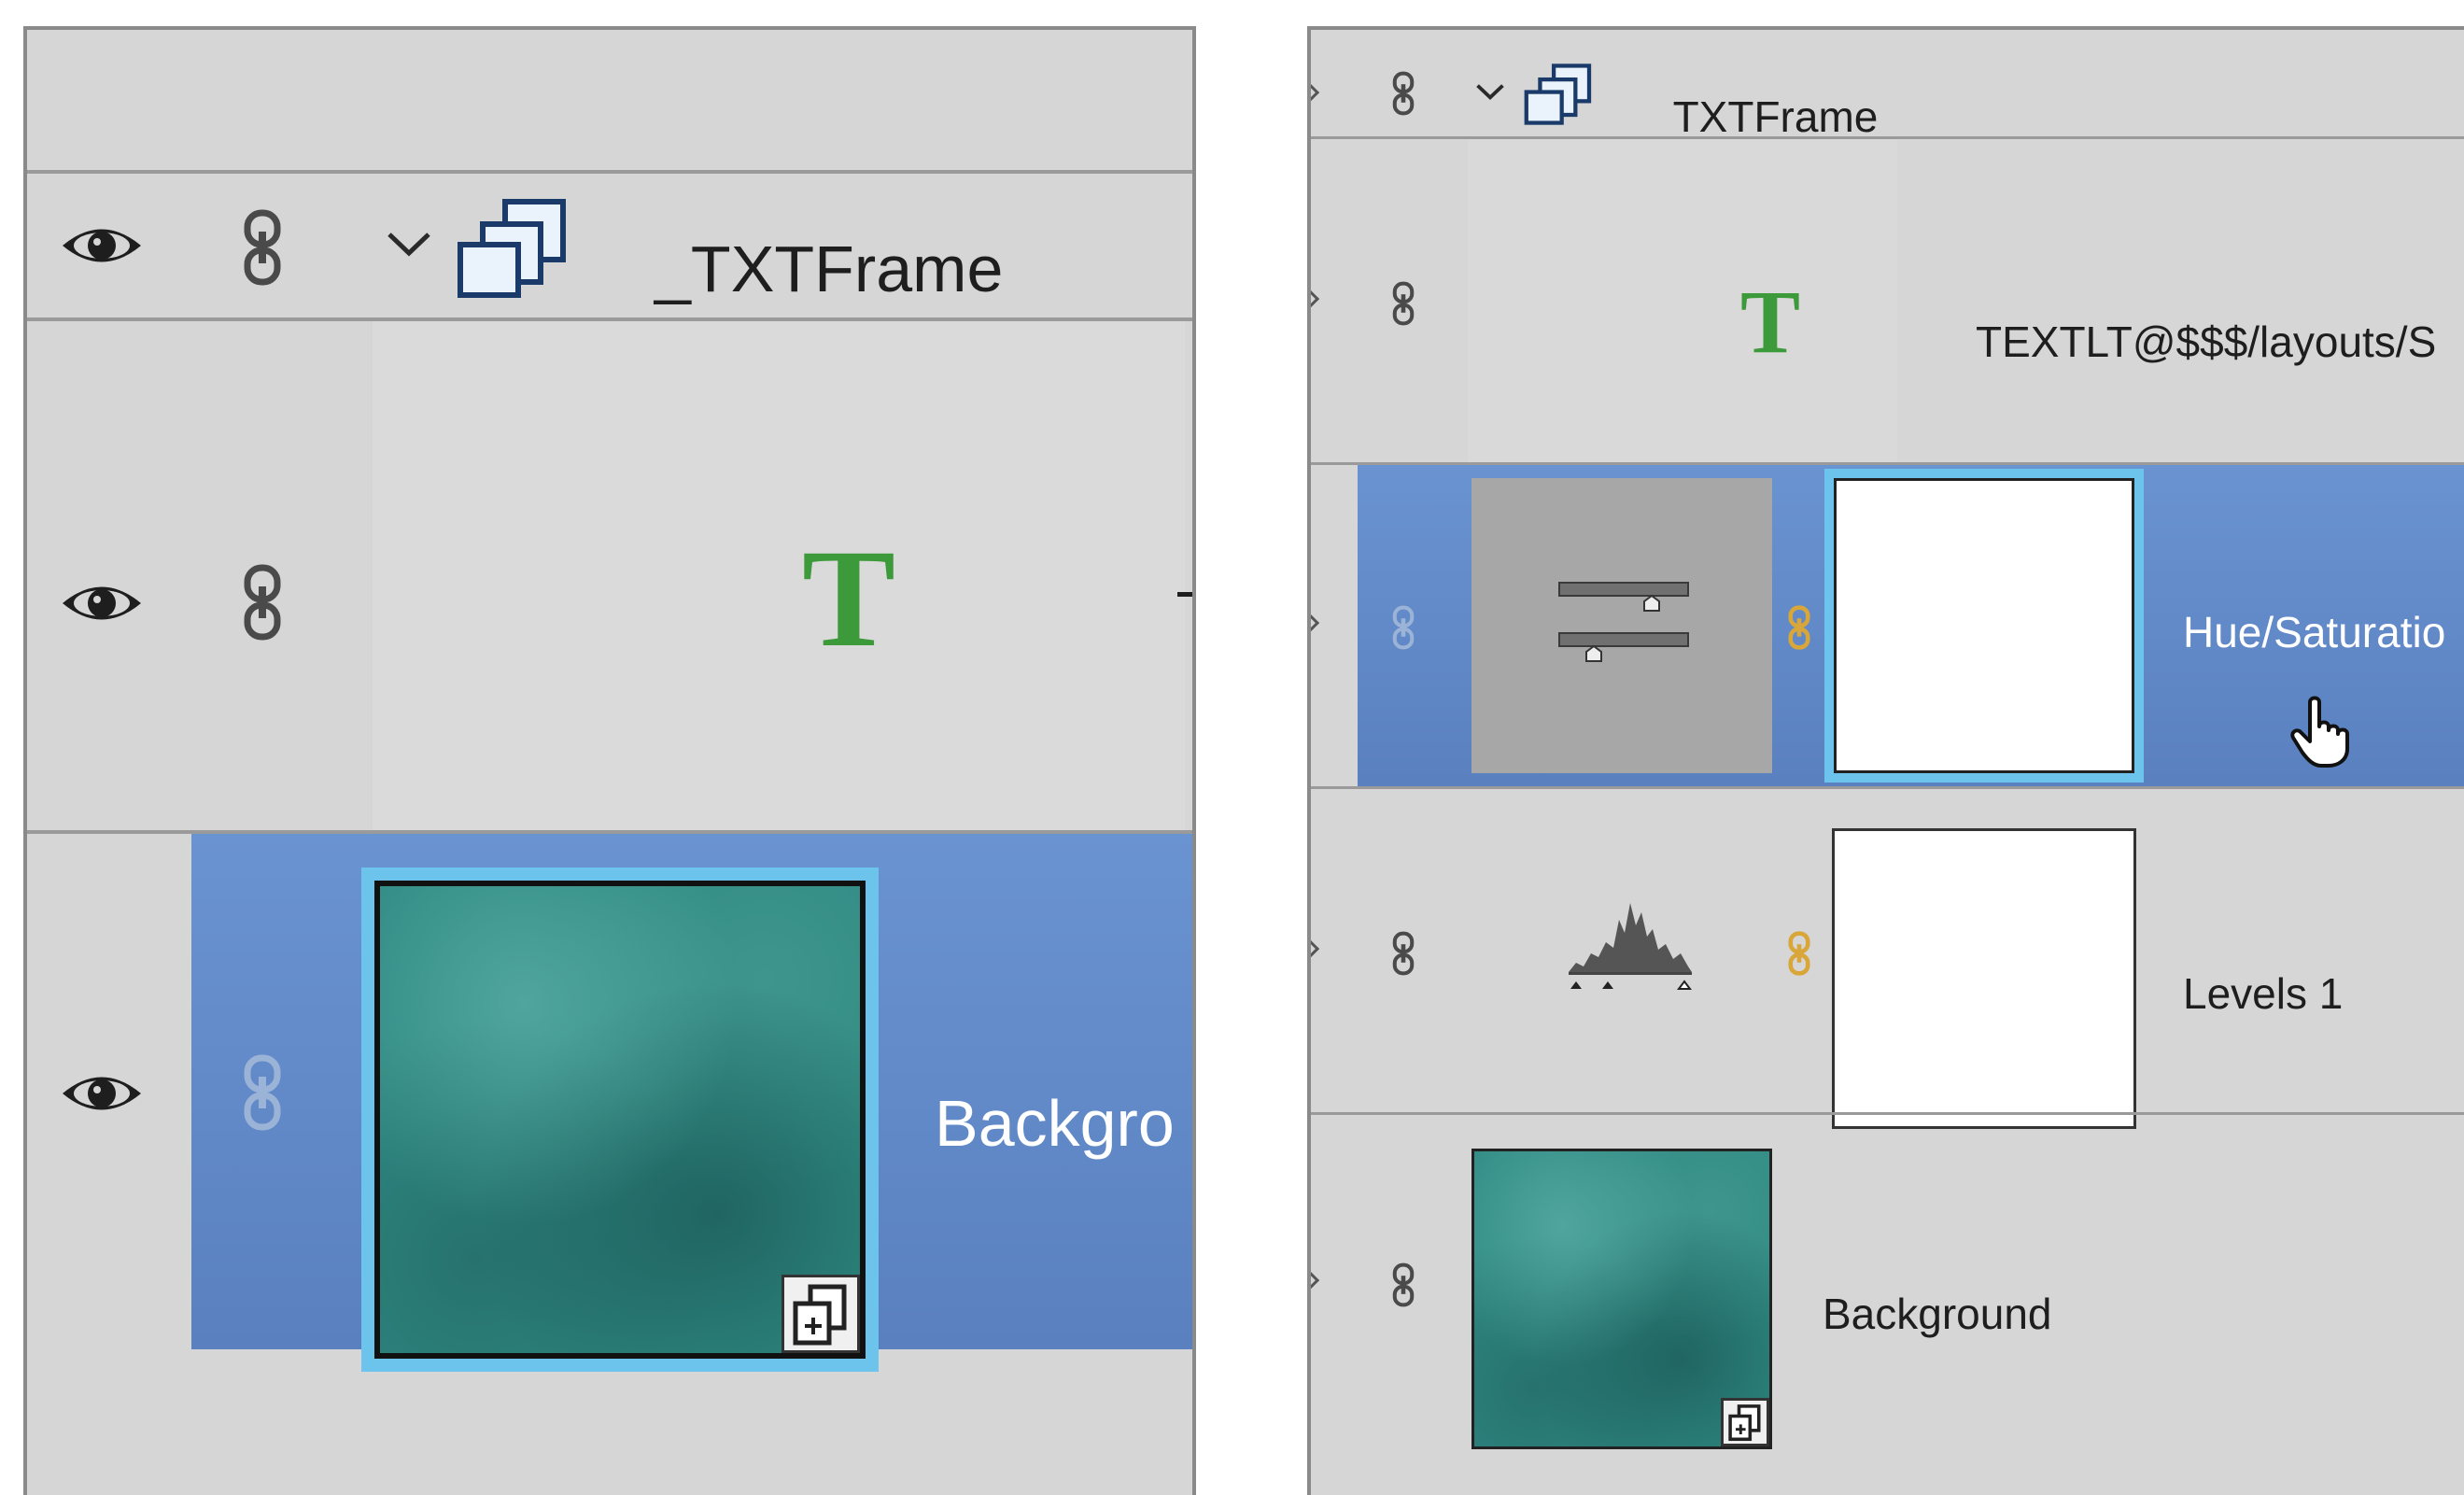 Image resolution: width=2464 pixels, height=1495 pixels. What do you see at coordinates (1184, 594) in the screenshot?
I see `truncated-text-fragment` at bounding box center [1184, 594].